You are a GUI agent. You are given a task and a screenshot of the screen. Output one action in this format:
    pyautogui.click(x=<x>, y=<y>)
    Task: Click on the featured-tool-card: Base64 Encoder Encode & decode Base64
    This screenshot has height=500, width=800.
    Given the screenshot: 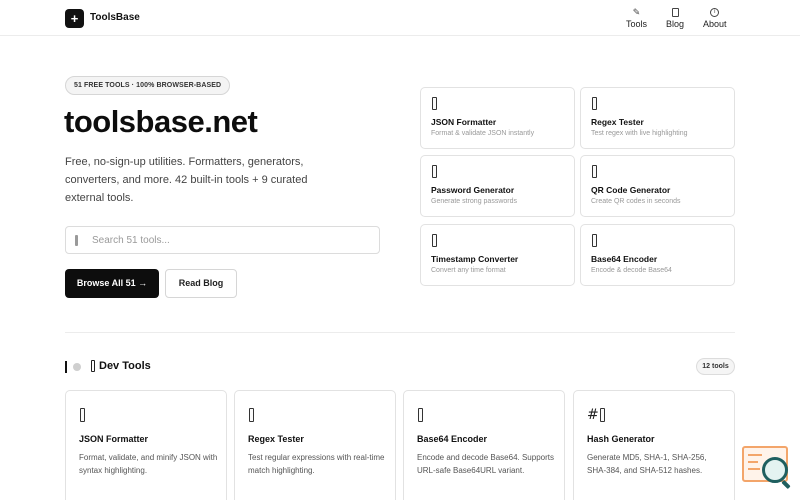 What is the action you would take?
    pyautogui.click(x=657, y=255)
    